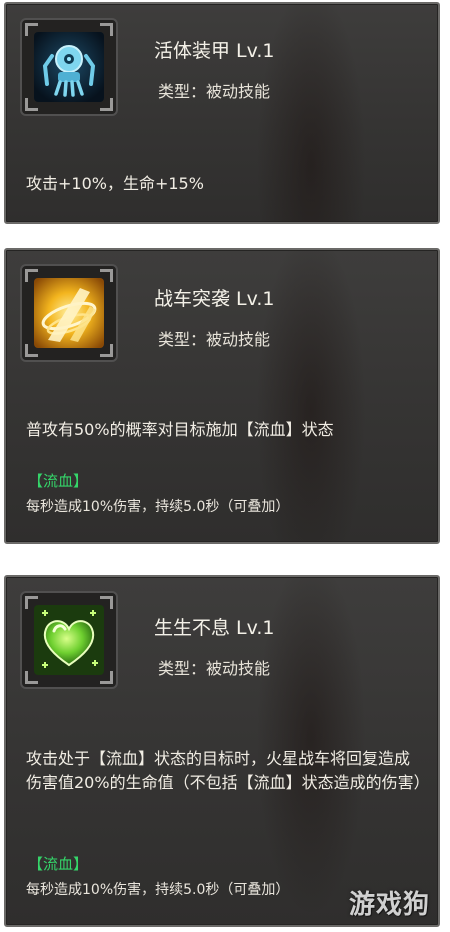 This screenshot has width=450, height=932. Describe the element at coordinates (214, 628) in the screenshot. I see `skill-name: 生生不息 Lv.1` at that location.